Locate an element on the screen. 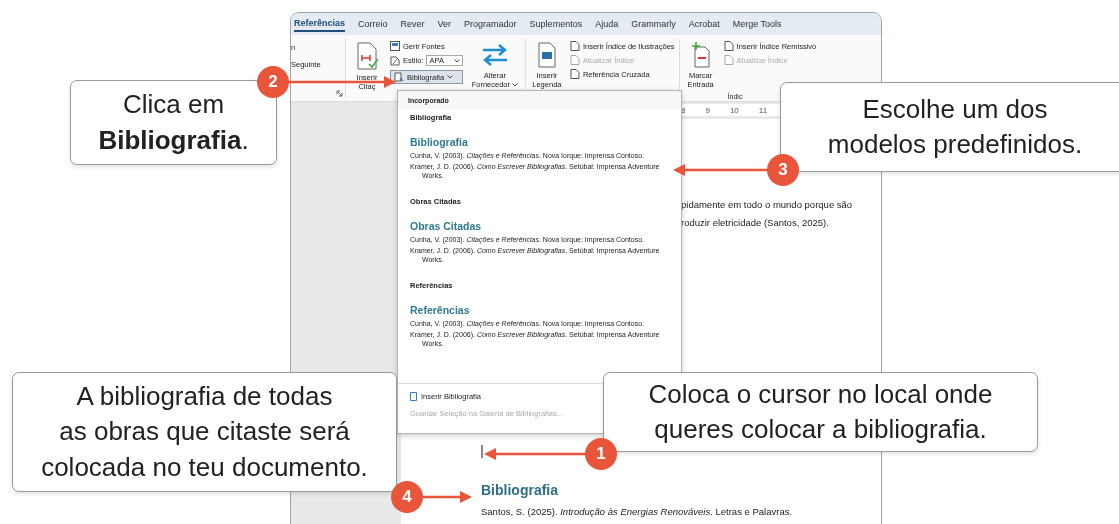 The width and height of the screenshot is (1119, 524). sources-icon is located at coordinates (395, 46).